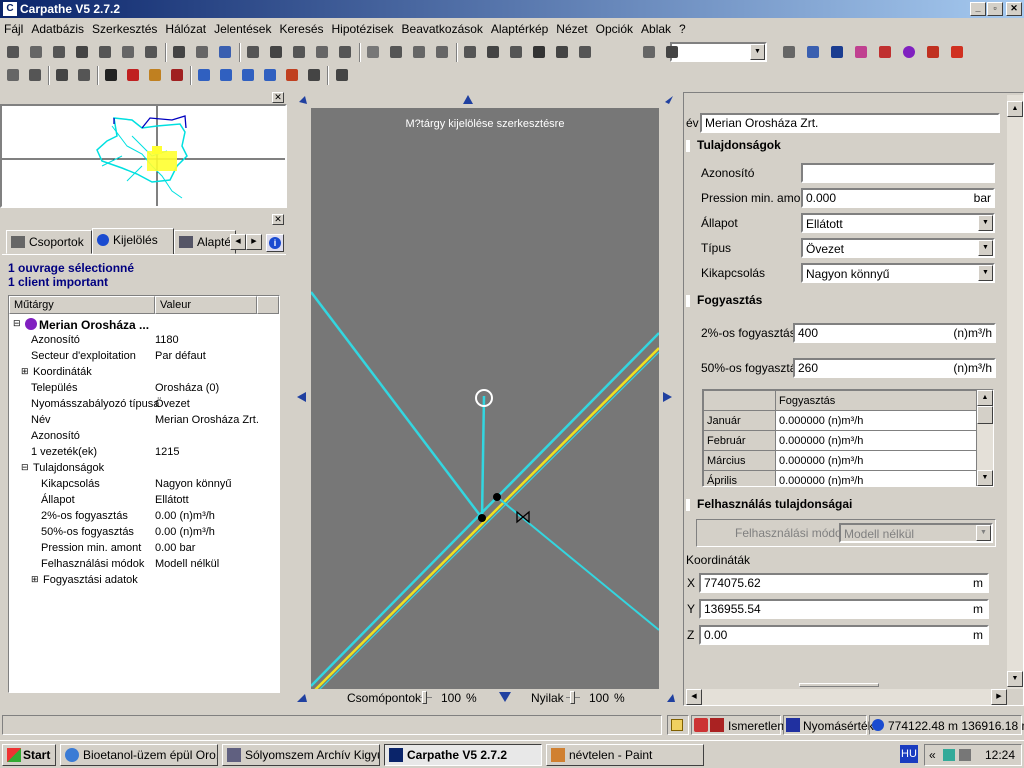  I want to click on menu-database: Adatbázis, so click(57, 27).